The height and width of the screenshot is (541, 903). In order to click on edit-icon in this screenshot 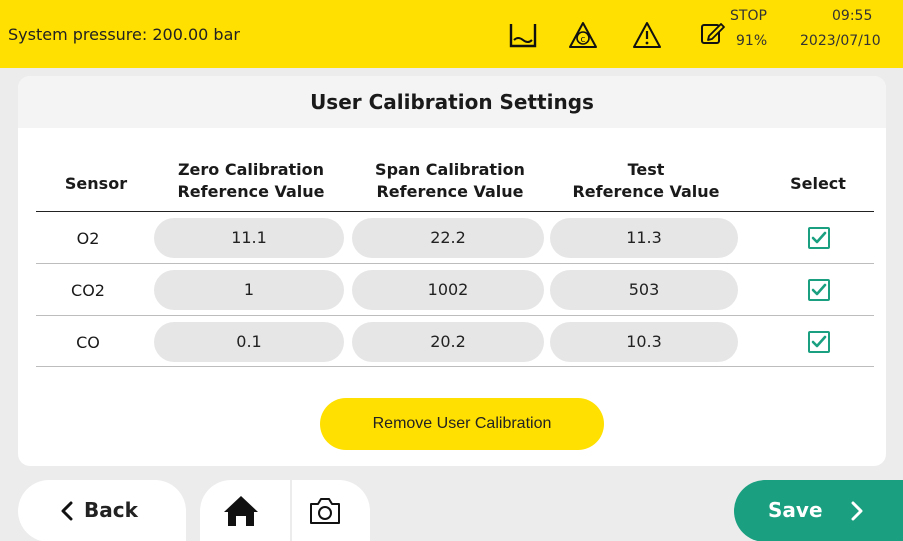, I will do `click(713, 33)`.